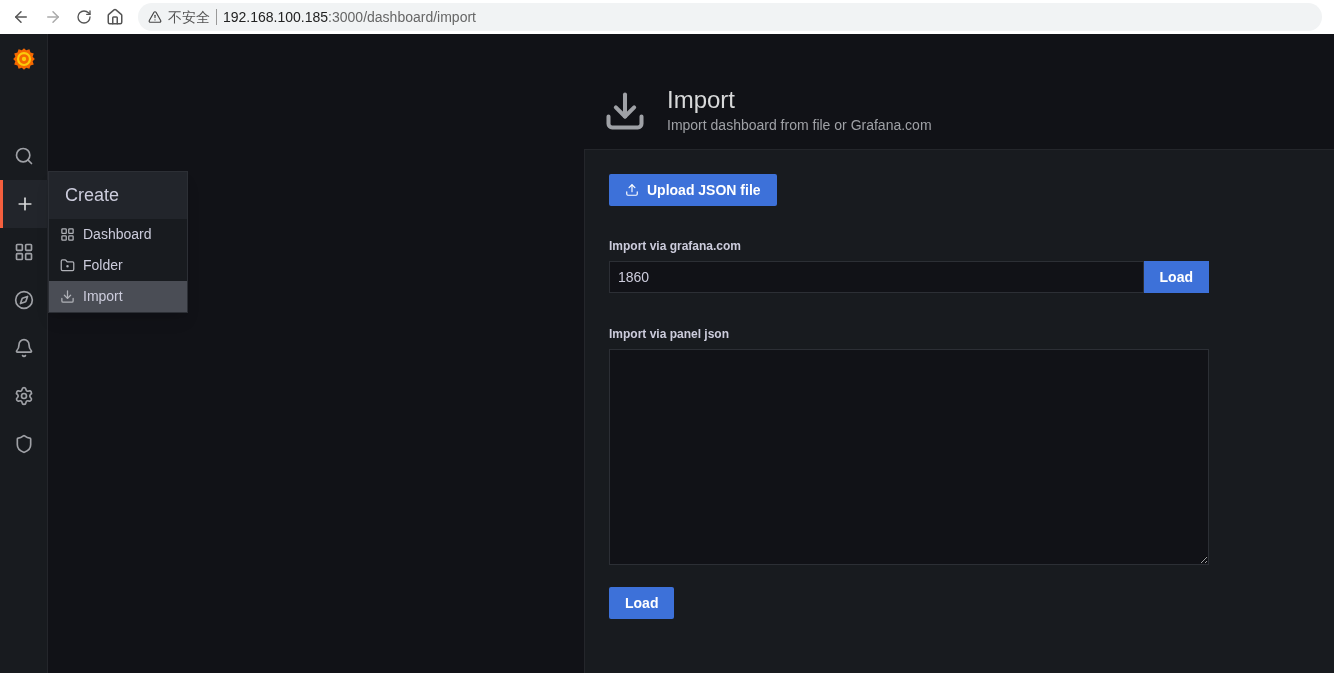 This screenshot has width=1334, height=673. Describe the element at coordinates (676, 246) in the screenshot. I see `field-label: Import via grafana.com` at that location.